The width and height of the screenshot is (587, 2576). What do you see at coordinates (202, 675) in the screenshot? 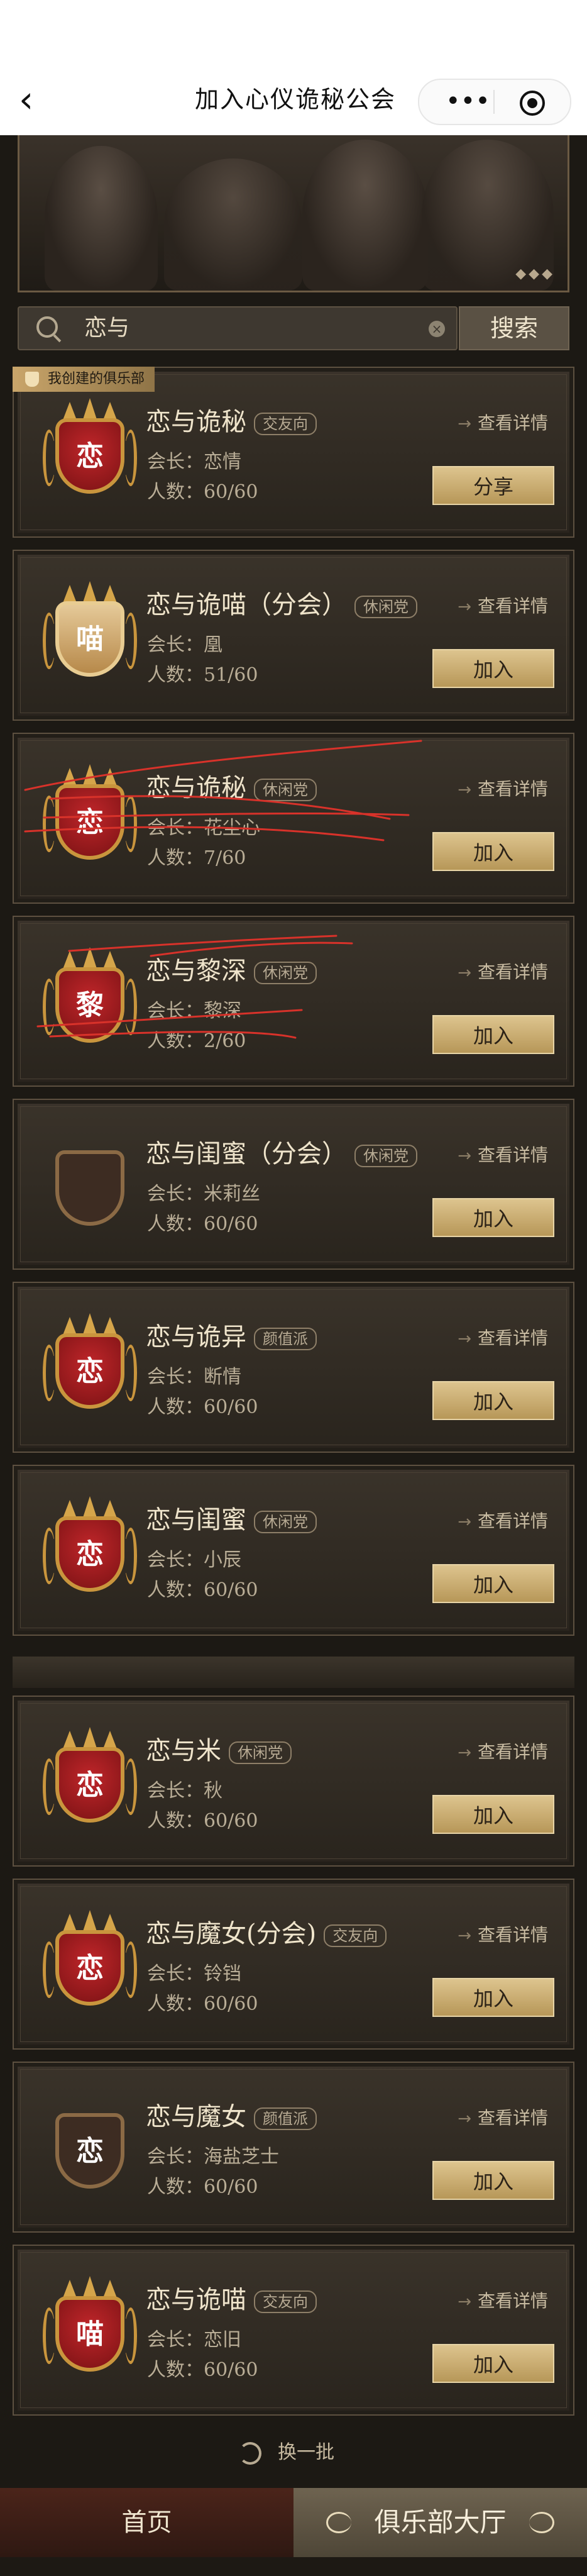
I see `club-members: 人数：51/60` at bounding box center [202, 675].